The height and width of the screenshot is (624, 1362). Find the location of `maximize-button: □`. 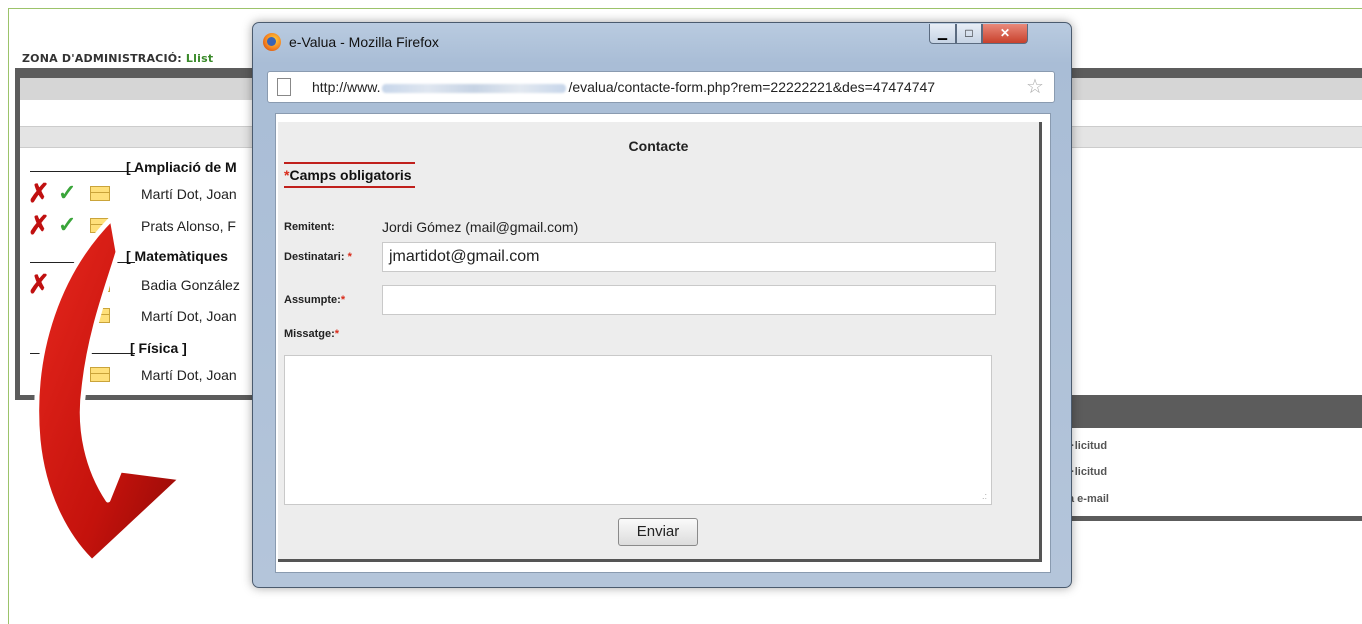

maximize-button: □ is located at coordinates (969, 34).